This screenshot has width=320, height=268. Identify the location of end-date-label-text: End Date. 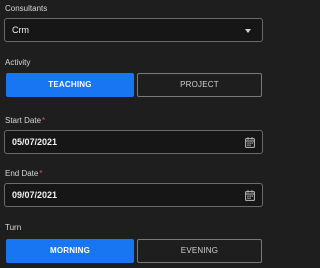
(22, 173).